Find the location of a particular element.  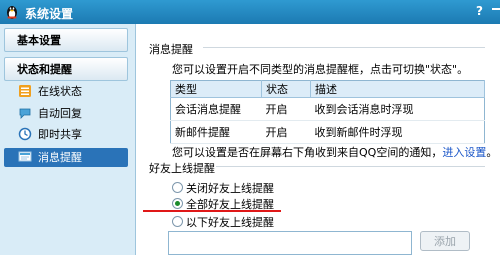

radio-all-friends-reminder is located at coordinates (177, 203).